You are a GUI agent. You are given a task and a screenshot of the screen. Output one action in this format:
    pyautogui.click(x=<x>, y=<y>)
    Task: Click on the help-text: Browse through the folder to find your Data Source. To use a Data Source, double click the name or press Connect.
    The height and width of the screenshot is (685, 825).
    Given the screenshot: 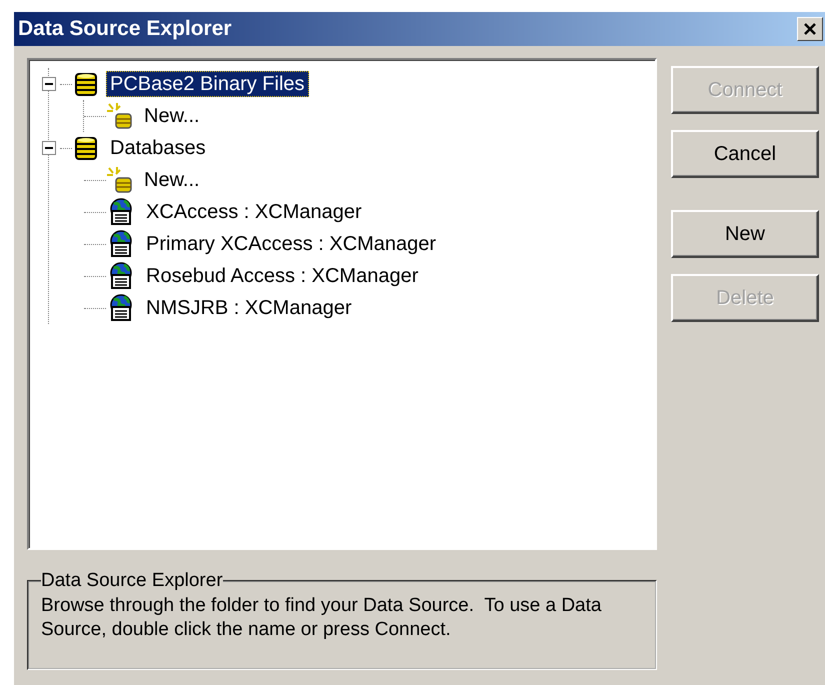 What is the action you would take?
    pyautogui.click(x=321, y=618)
    